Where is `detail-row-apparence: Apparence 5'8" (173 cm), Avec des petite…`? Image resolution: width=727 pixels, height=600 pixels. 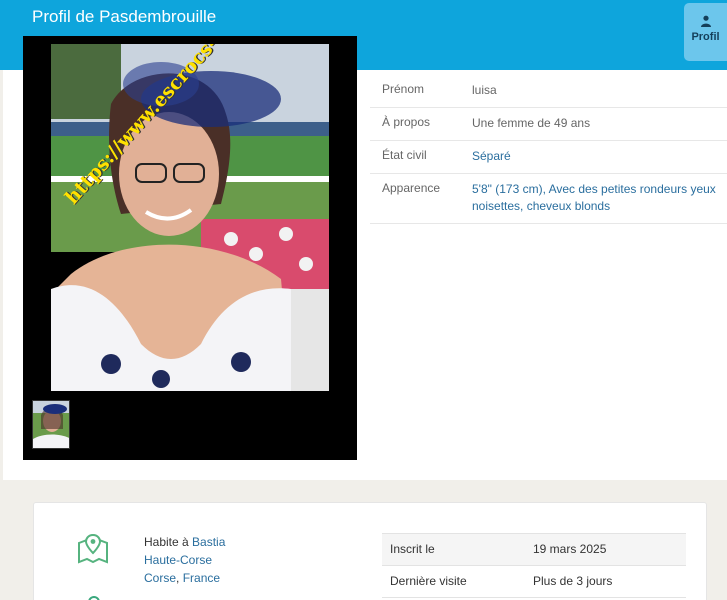 detail-row-apparence: Apparence 5'8" (173 cm), Avec des petite… is located at coordinates (548, 199).